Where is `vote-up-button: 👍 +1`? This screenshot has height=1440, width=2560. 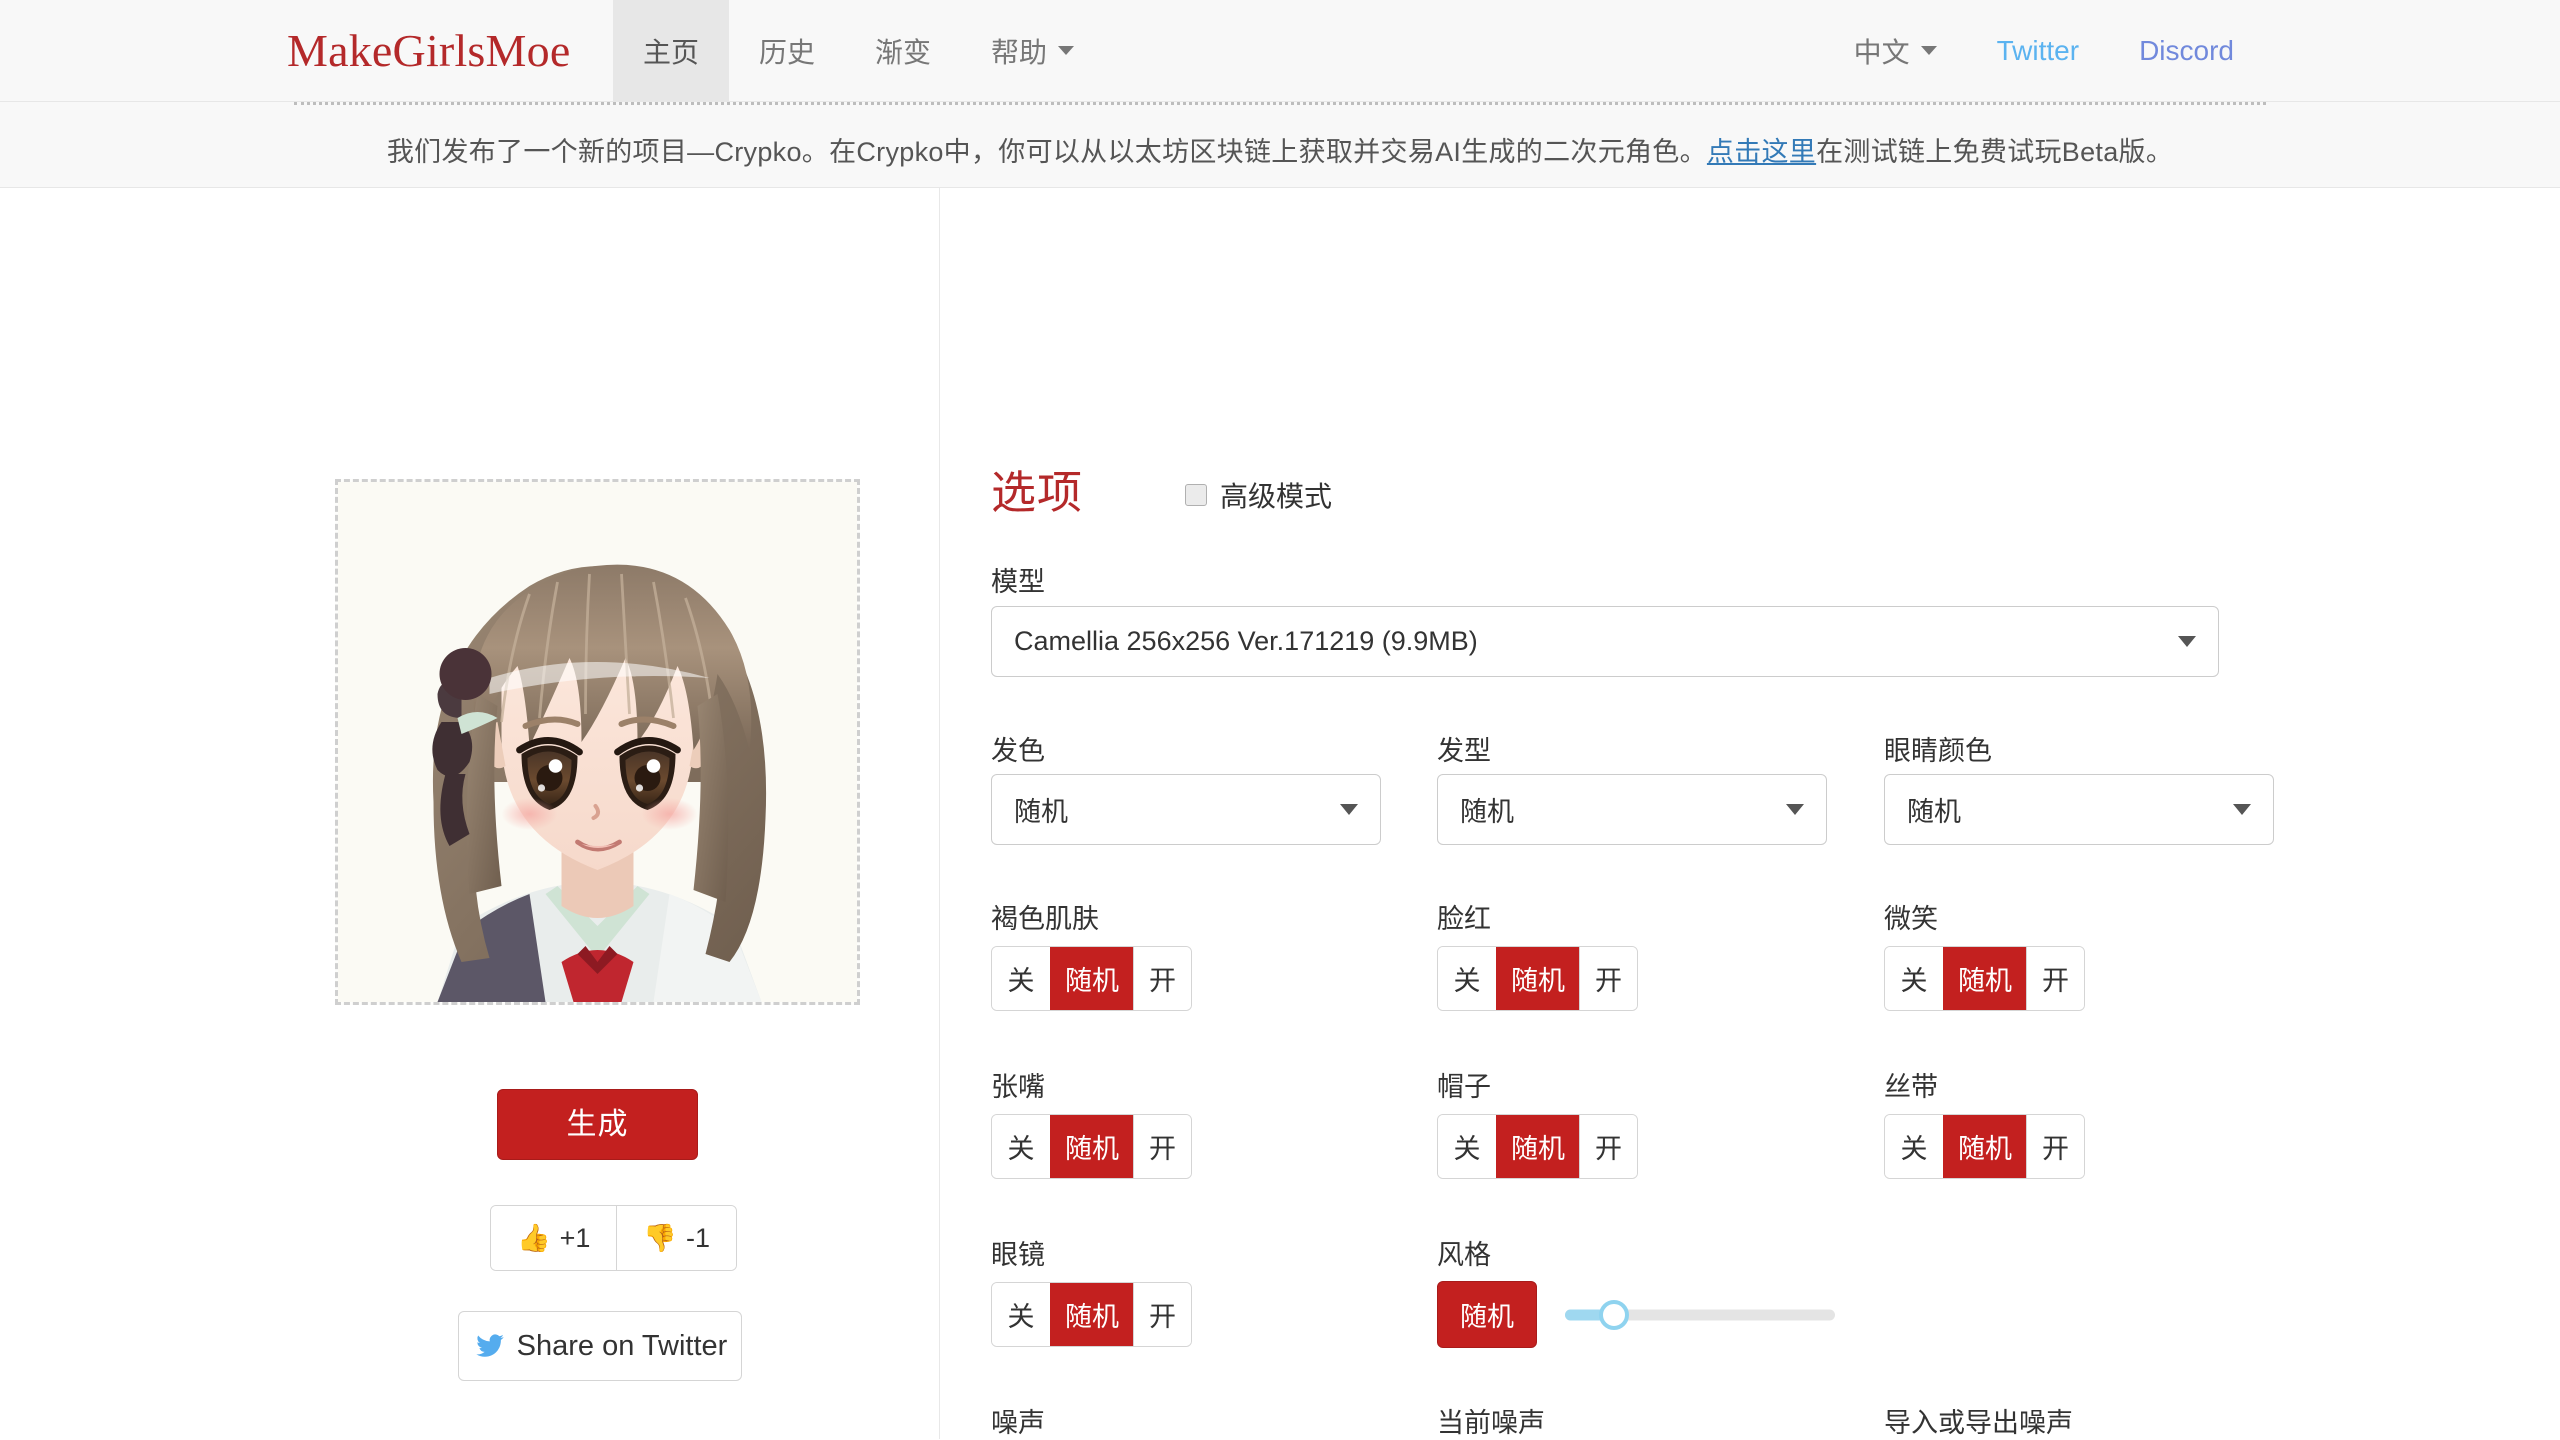 vote-up-button: 👍 +1 is located at coordinates (554, 1238).